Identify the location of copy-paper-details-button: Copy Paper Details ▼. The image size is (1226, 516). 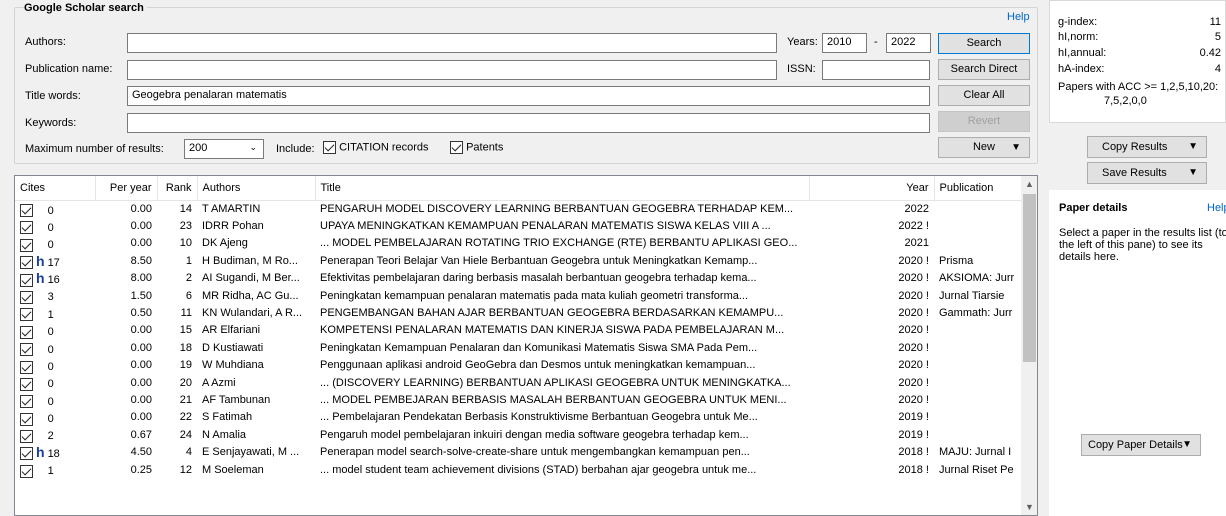
(1141, 445).